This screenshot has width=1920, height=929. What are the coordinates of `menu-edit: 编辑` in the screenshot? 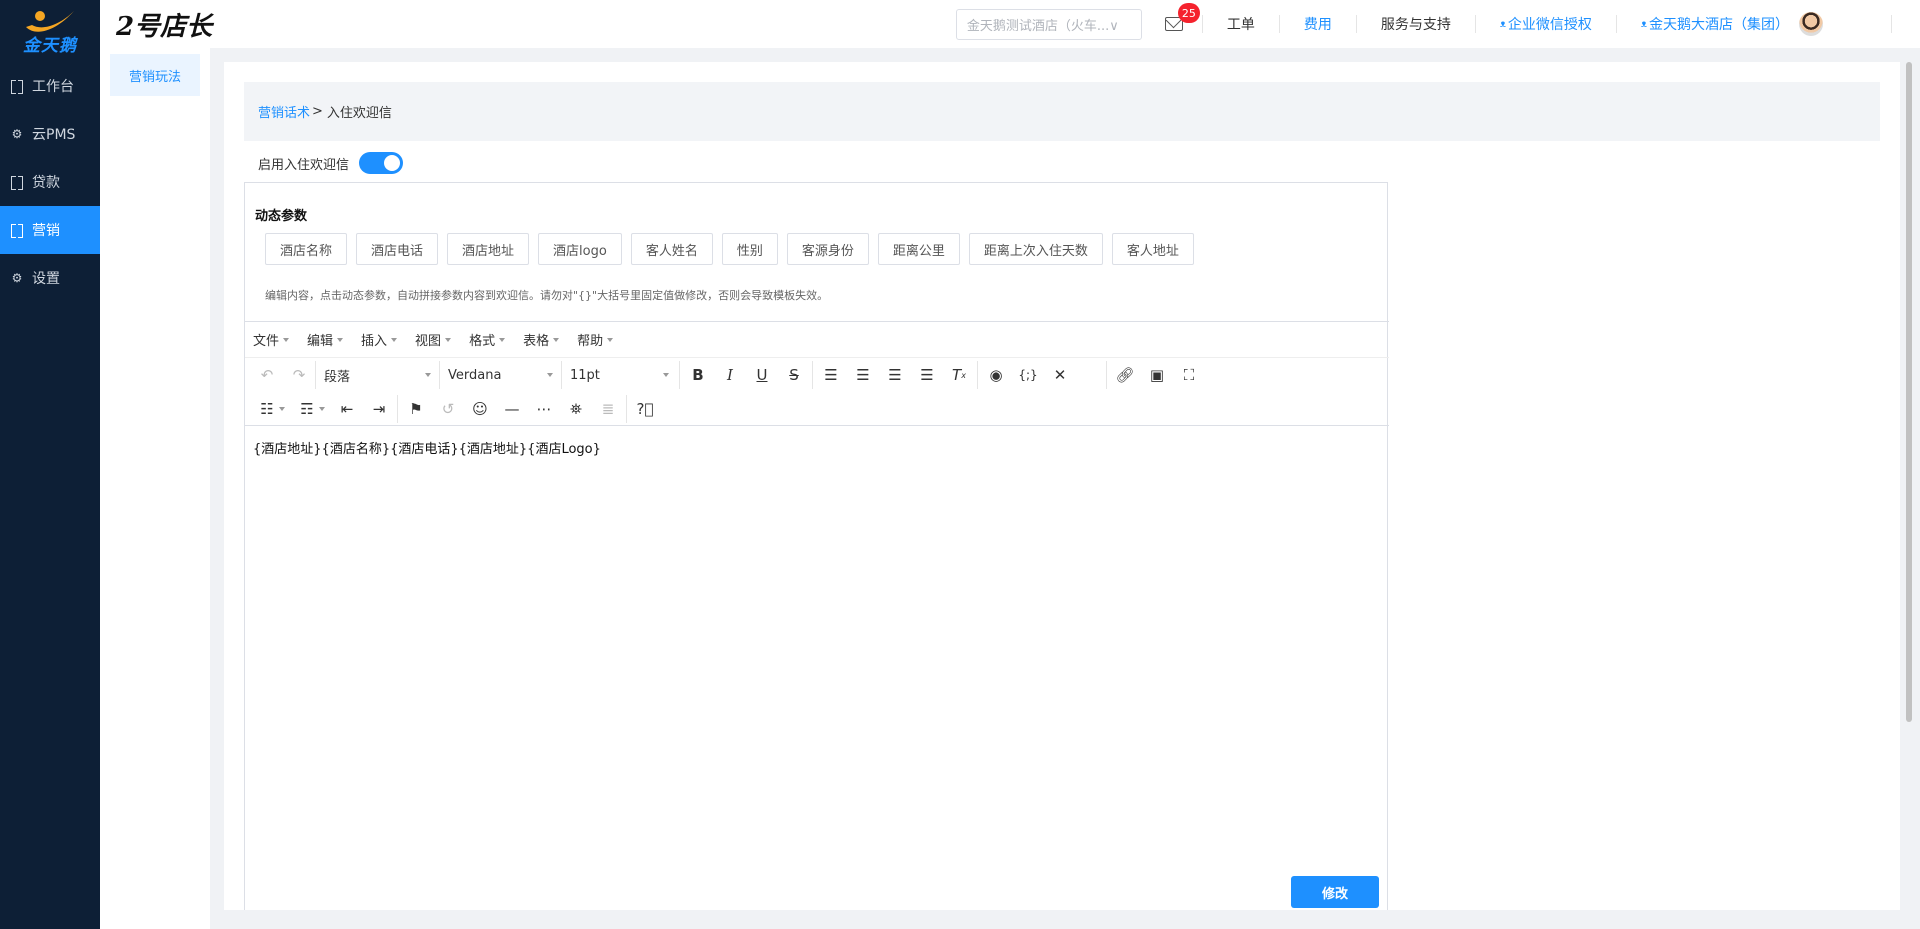 It's located at (325, 339).